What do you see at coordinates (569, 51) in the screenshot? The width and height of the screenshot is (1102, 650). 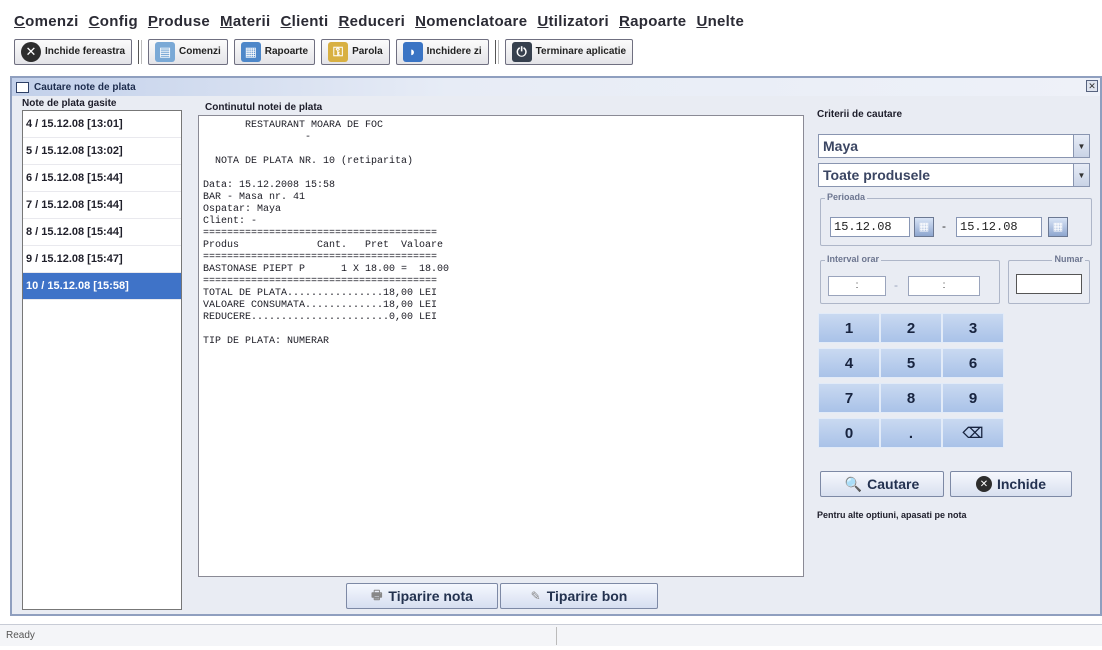 I see `exit-app-button: ⏻ Terminare aplicatie` at bounding box center [569, 51].